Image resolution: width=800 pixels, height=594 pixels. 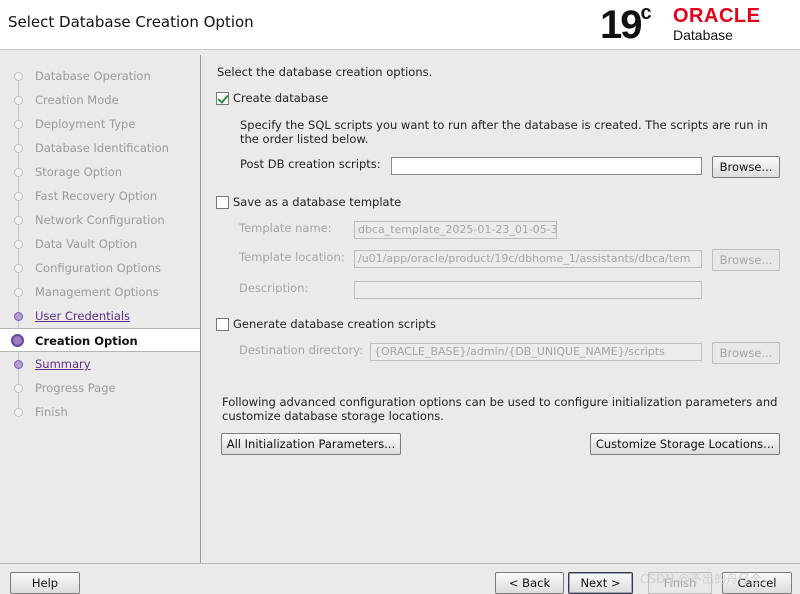 What do you see at coordinates (77, 100) in the screenshot?
I see `step-label: Creation Mode` at bounding box center [77, 100].